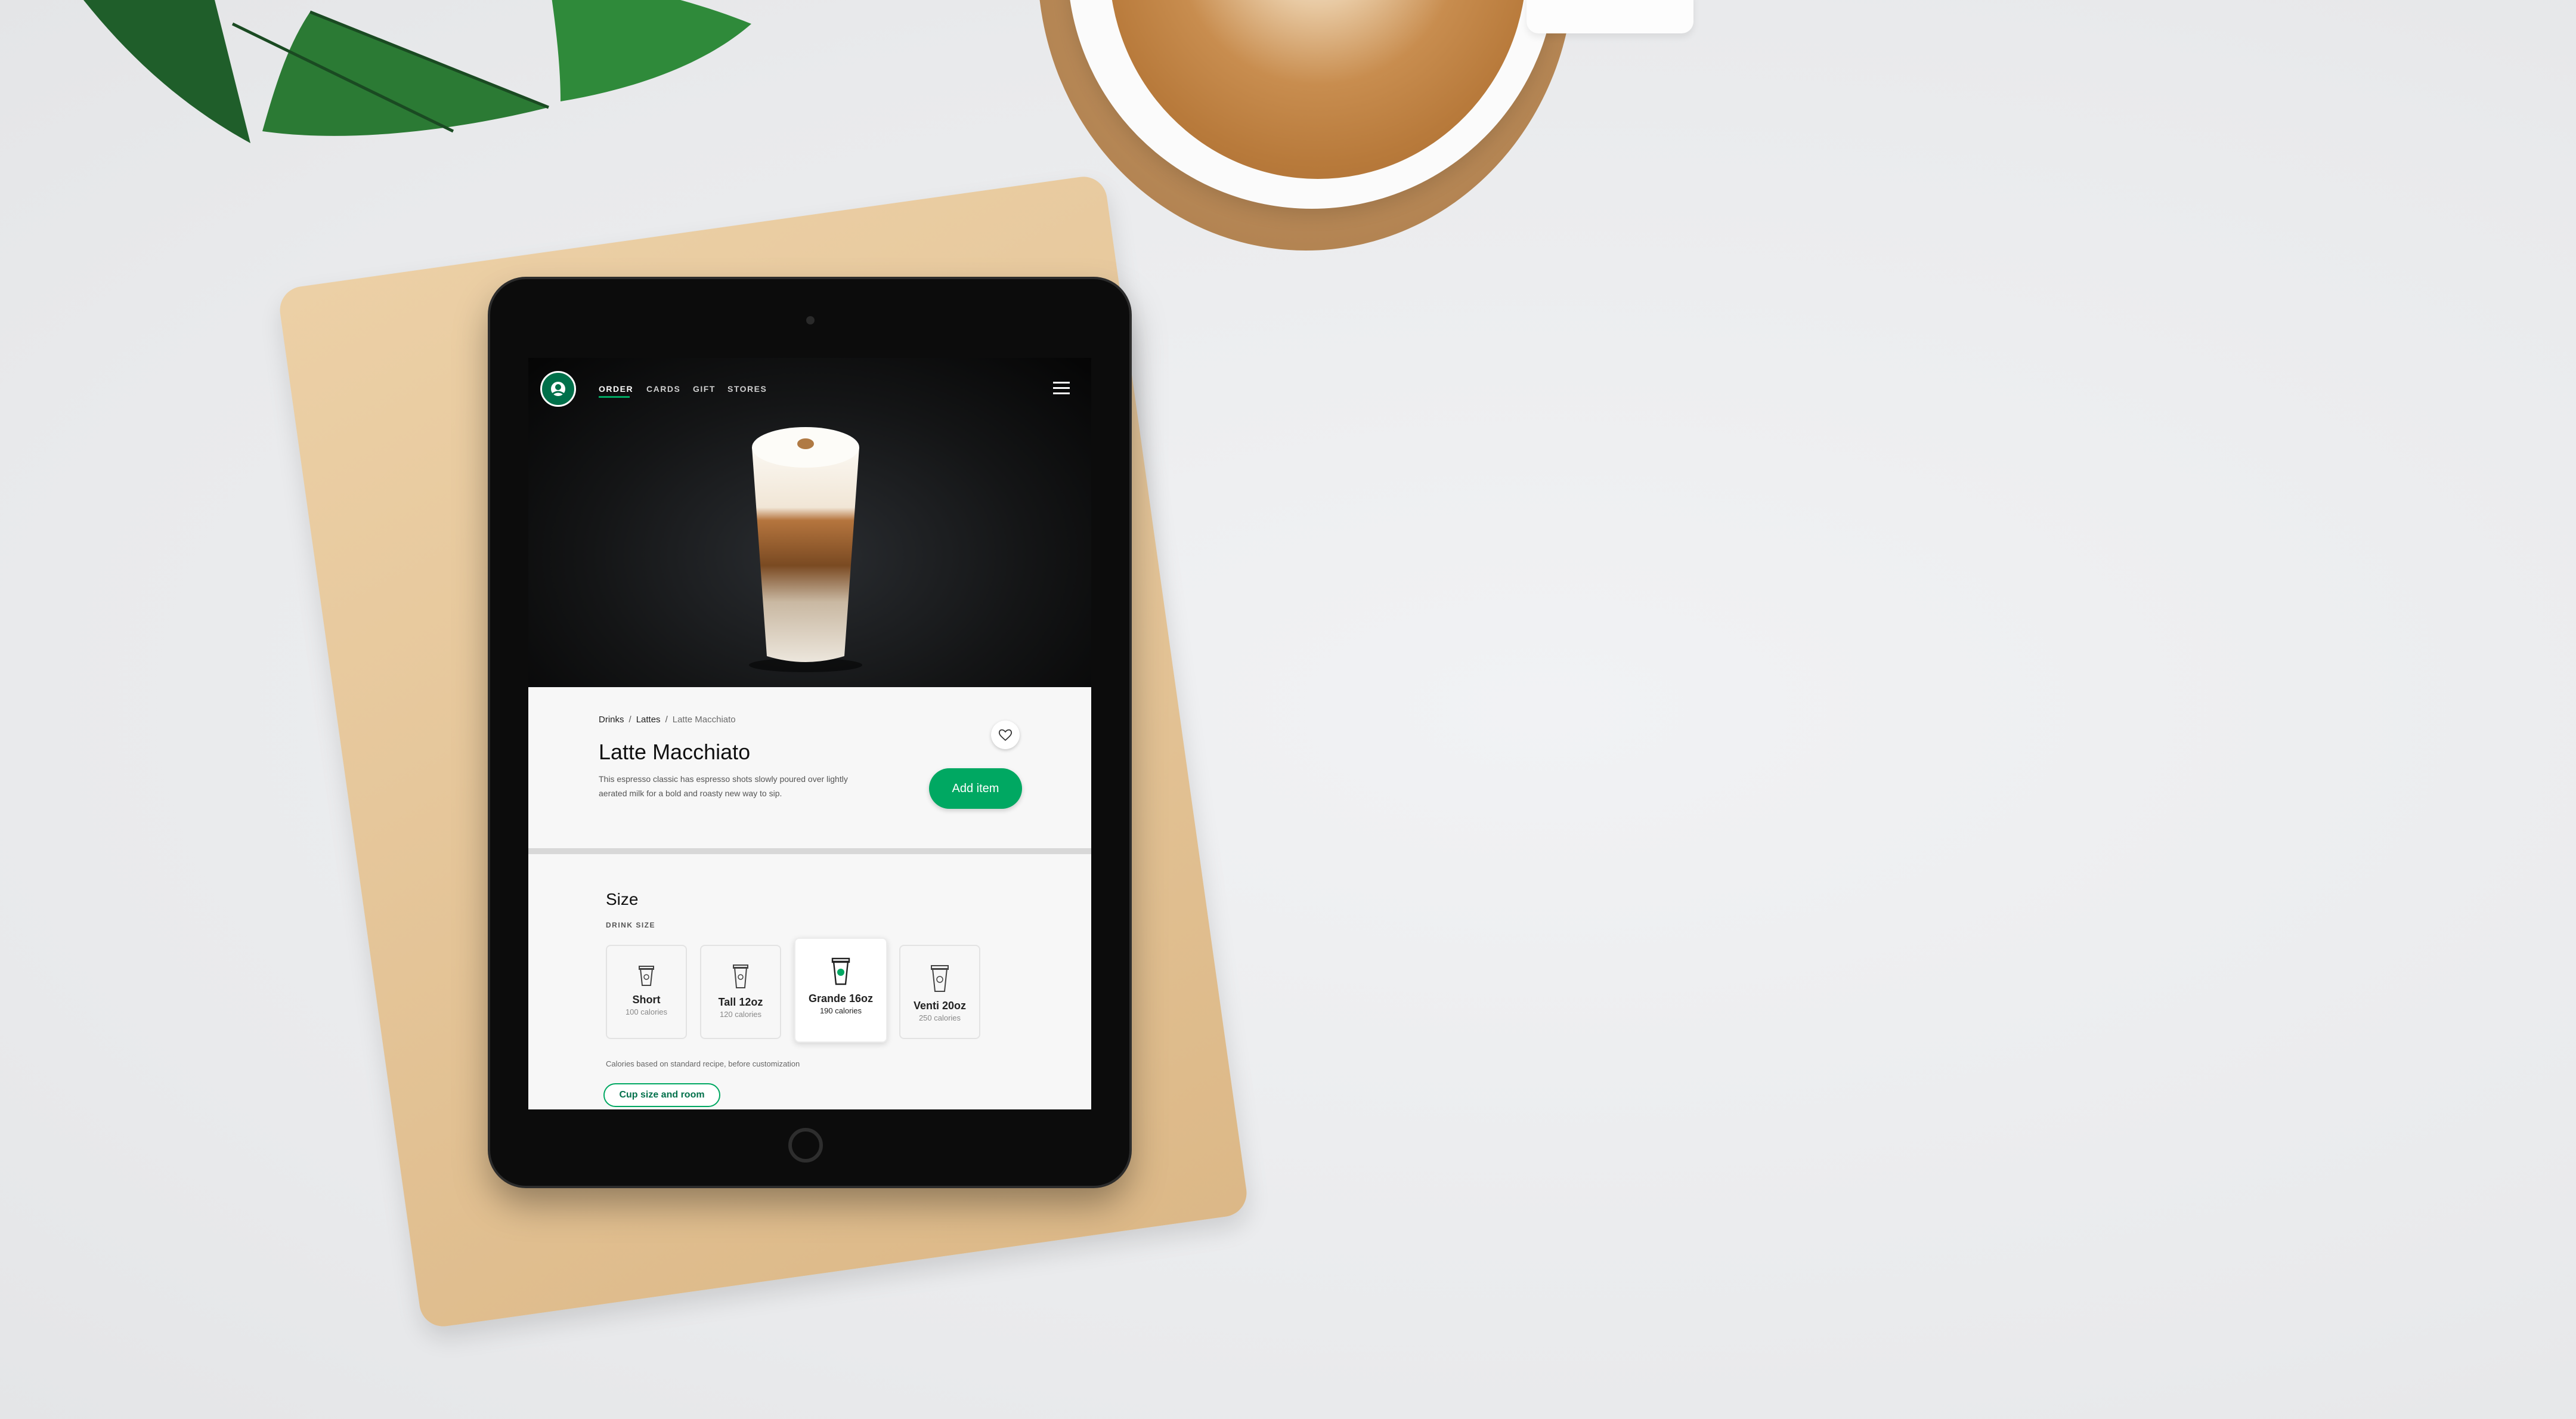 Image resolution: width=2576 pixels, height=1419 pixels. Describe the element at coordinates (810, 851) in the screenshot. I see `section-divider` at that location.